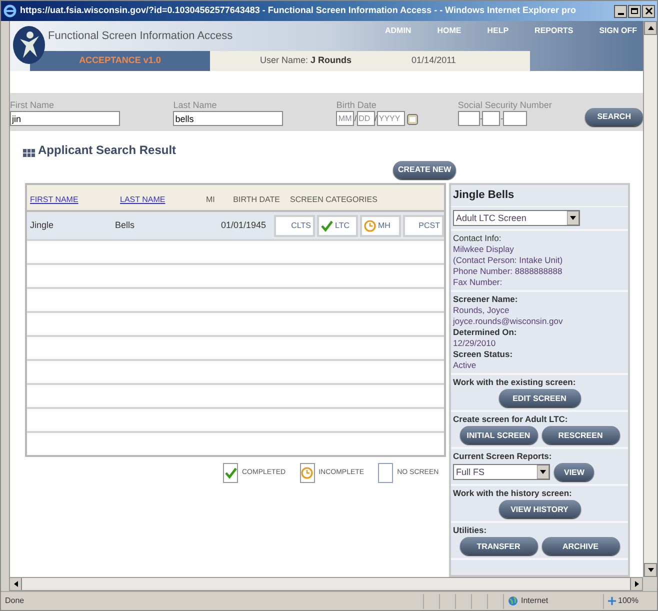 The height and width of the screenshot is (611, 658). Describe the element at coordinates (516, 218) in the screenshot. I see `dropdown: Adult LTC Screen` at that location.